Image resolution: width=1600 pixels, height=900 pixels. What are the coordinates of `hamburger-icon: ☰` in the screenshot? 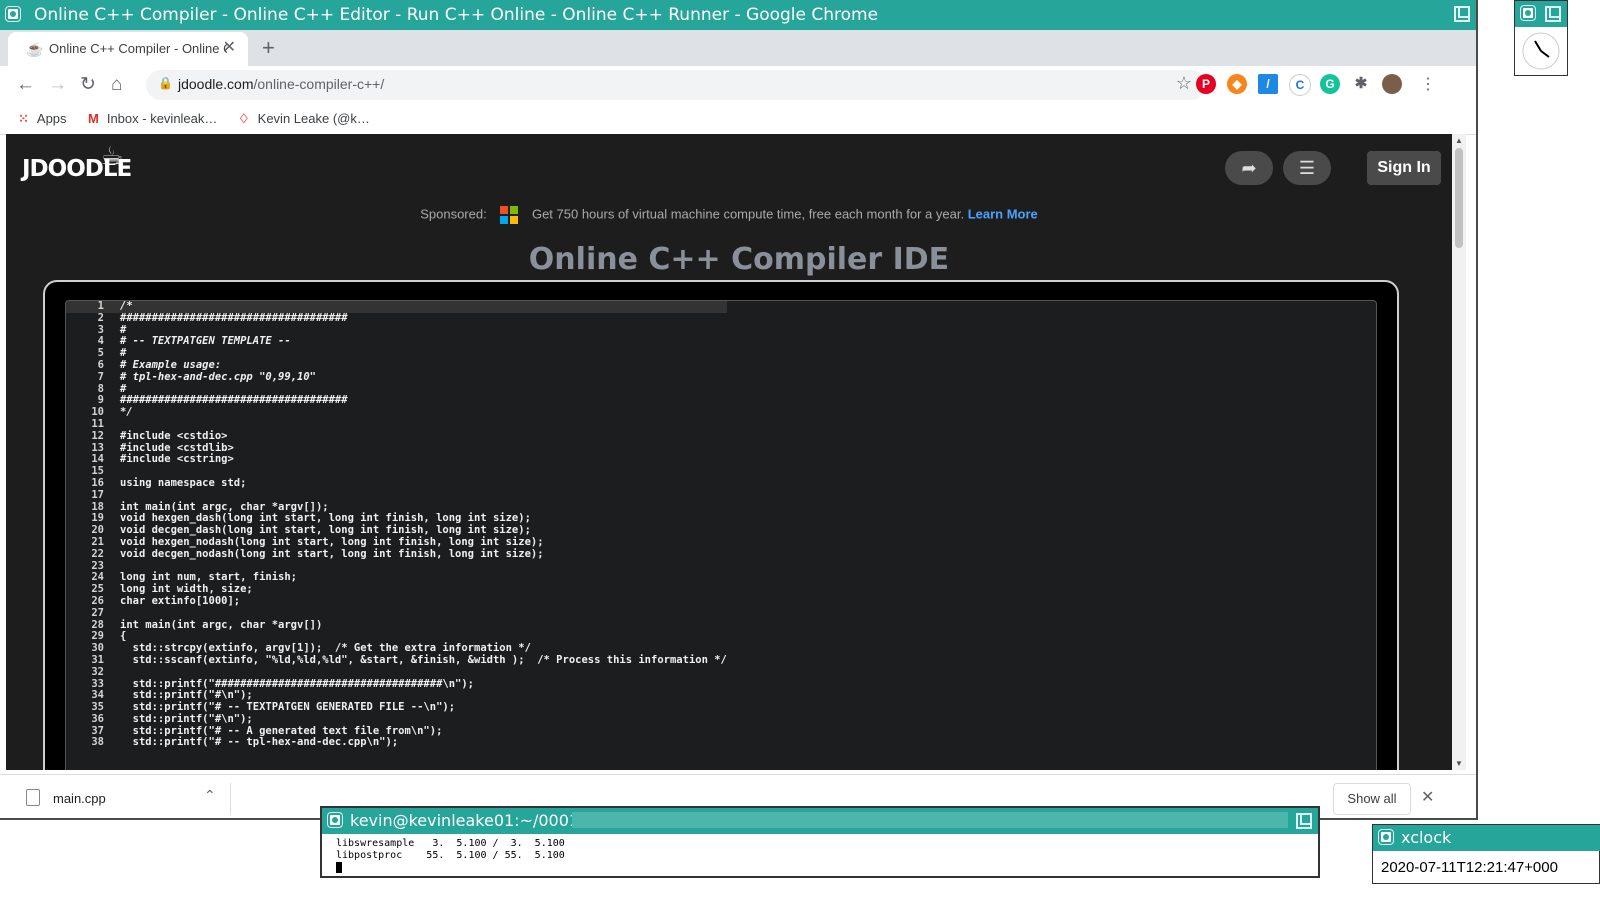 It's located at (1307, 168).